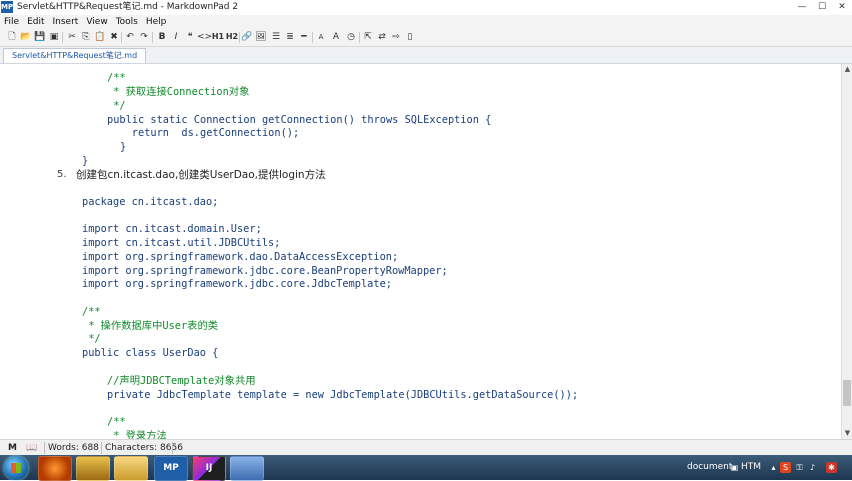  I want to click on firefox-taskbar-icon, so click(55, 468).